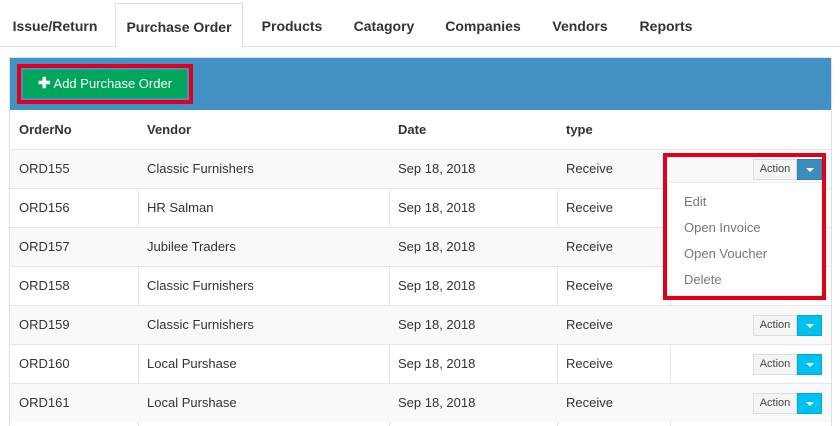 This screenshot has width=840, height=426. What do you see at coordinates (666, 23) in the screenshot?
I see `tab-reports: Reports` at bounding box center [666, 23].